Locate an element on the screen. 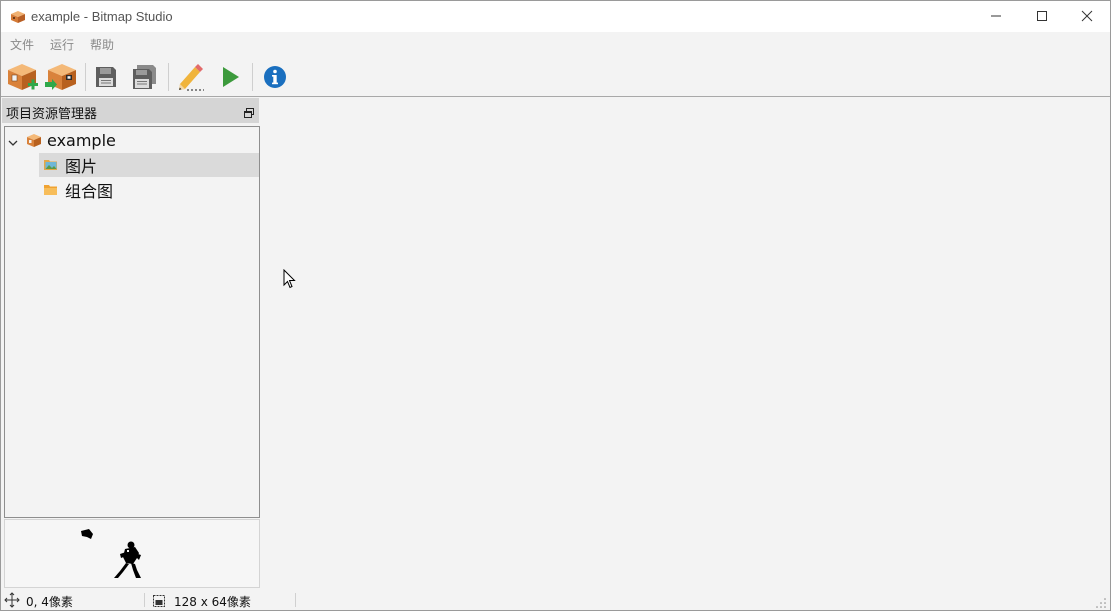 This screenshot has height=611, width=1111. tree-item-composite: 组合图 is located at coordinates (149, 190).